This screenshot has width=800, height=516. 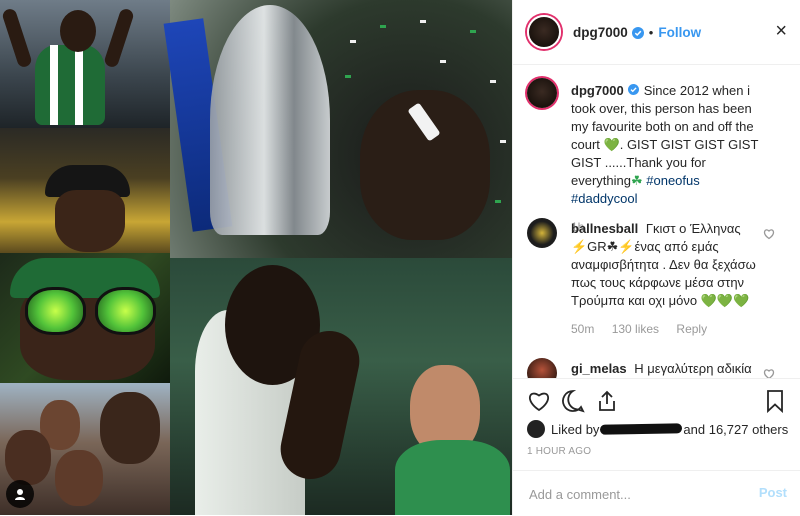 What do you see at coordinates (544, 32) in the screenshot?
I see `author-avatar` at bounding box center [544, 32].